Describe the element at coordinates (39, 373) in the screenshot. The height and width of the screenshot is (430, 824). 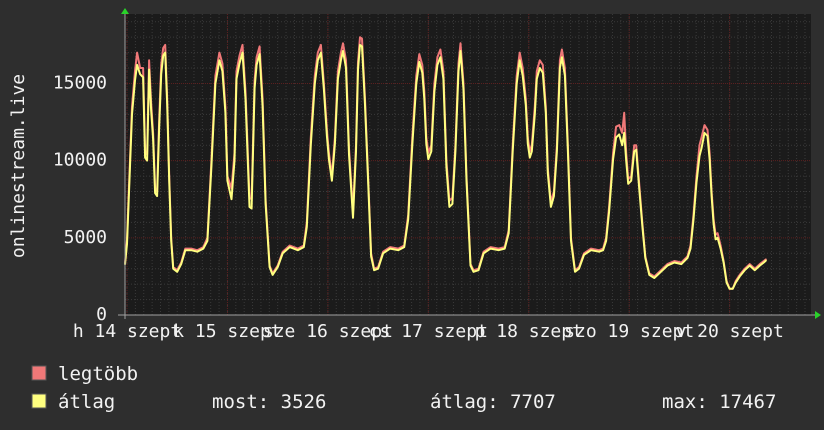
I see `legend-swatch-legtobb` at that location.